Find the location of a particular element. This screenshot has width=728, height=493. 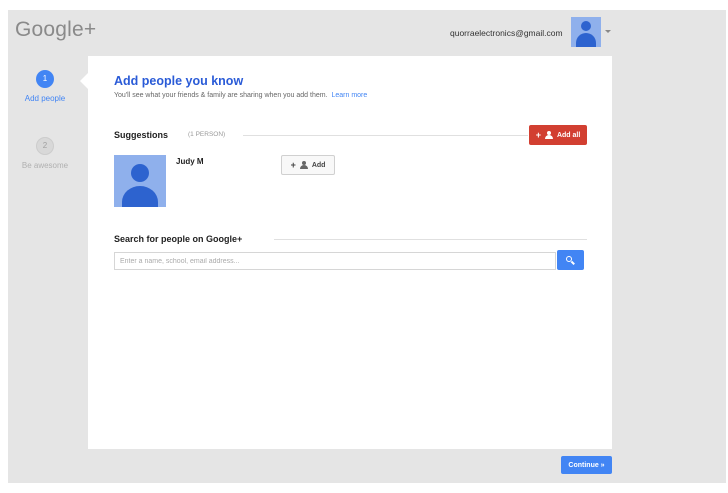

search-icon is located at coordinates (570, 260).